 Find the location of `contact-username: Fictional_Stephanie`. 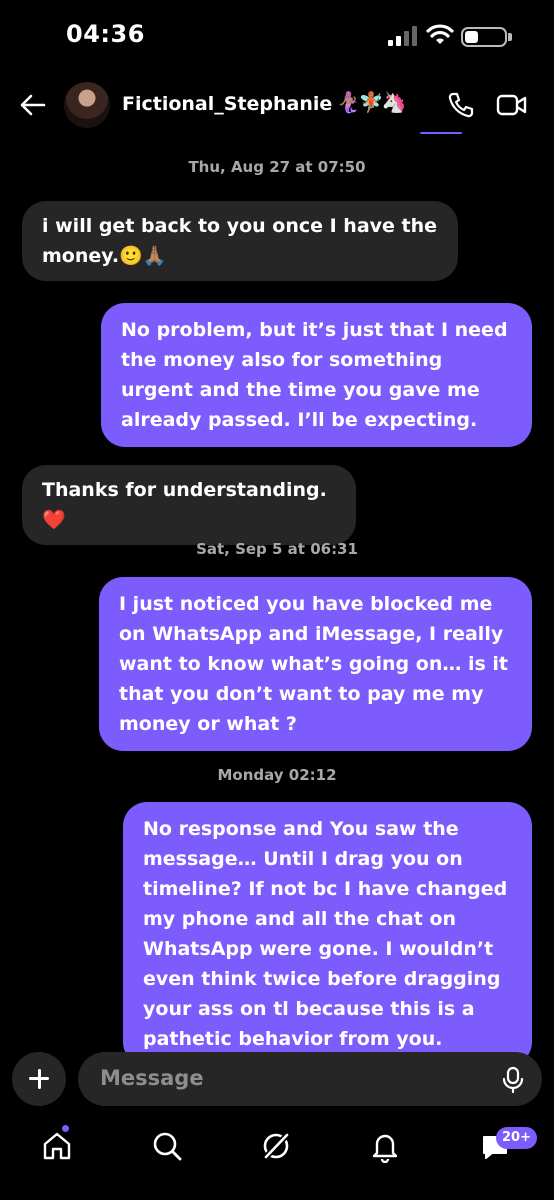

contact-username: Fictional_Stephanie is located at coordinates (227, 104).